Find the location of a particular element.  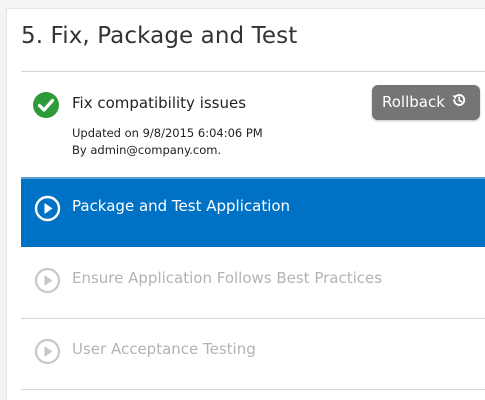

section-title: 5. Fix, Package and Test is located at coordinates (159, 36).